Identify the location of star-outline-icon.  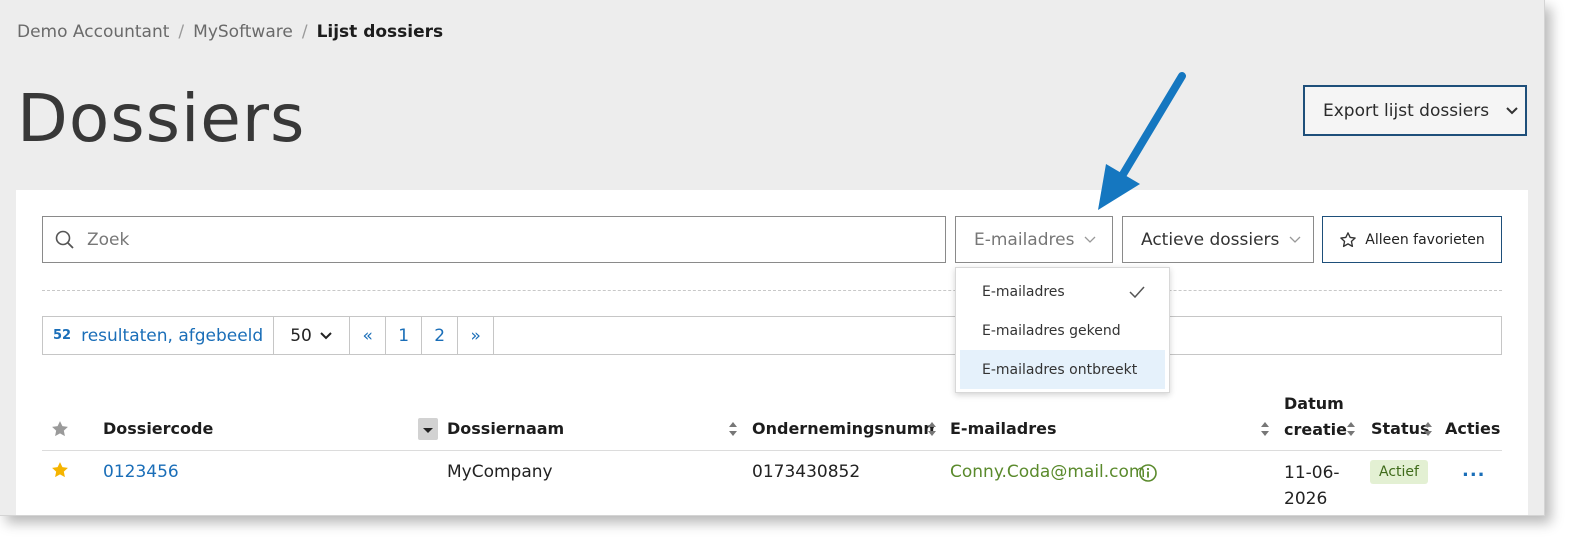
(1348, 239).